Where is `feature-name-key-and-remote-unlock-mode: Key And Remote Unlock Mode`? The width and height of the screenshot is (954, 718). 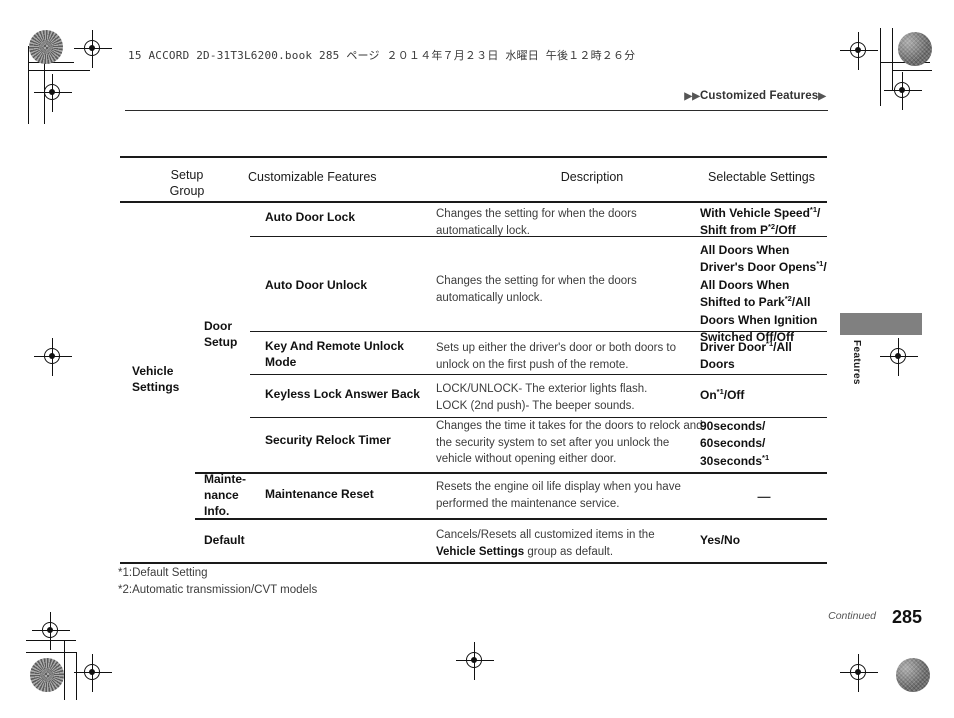 feature-name-key-and-remote-unlock-mode: Key And Remote Unlock Mode is located at coordinates (334, 354).